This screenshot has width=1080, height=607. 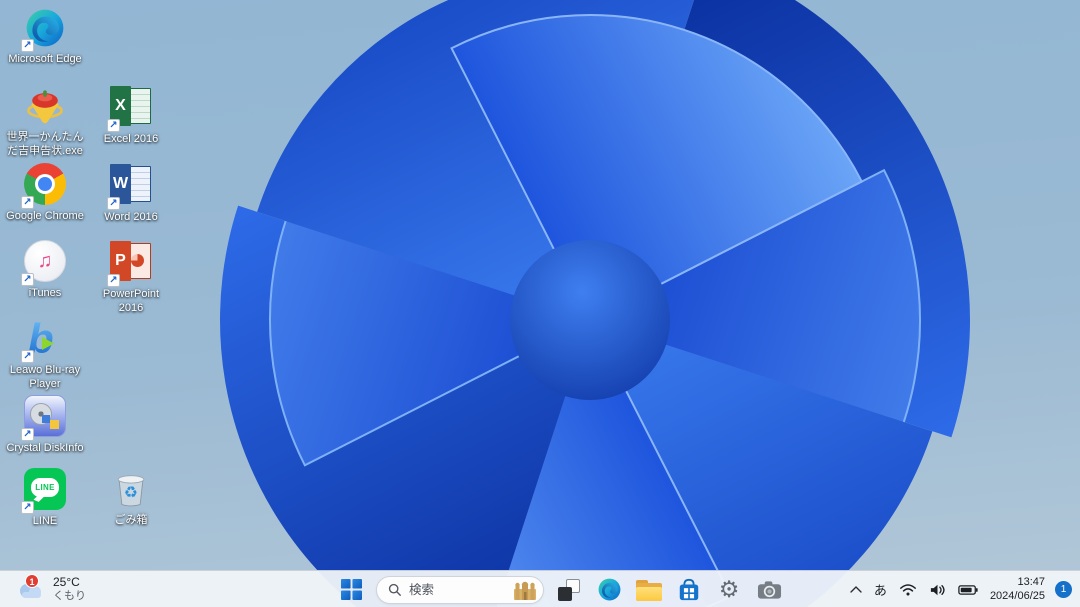 I want to click on desktop-icon-line: LINE ↗ LINE, so click(x=45, y=498).